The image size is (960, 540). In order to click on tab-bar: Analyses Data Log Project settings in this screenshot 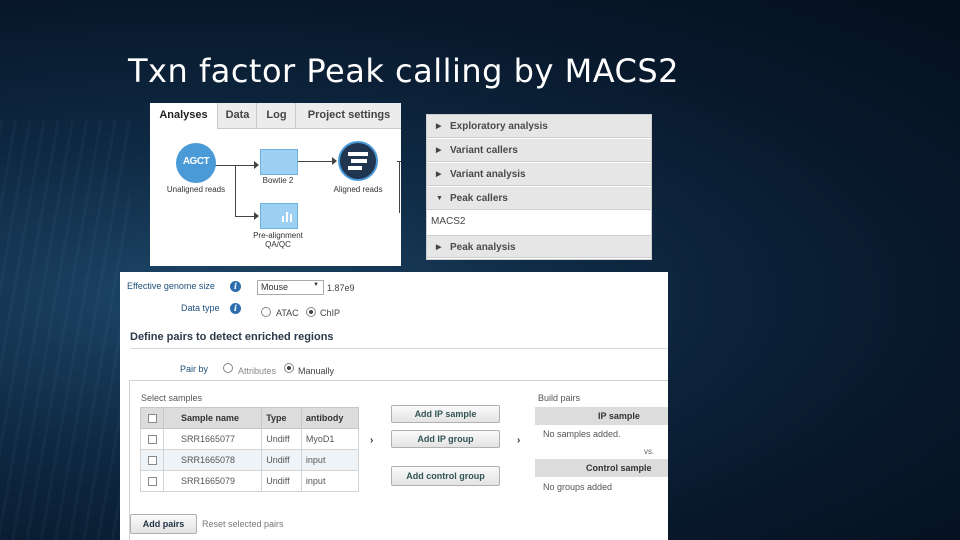, I will do `click(275, 116)`.